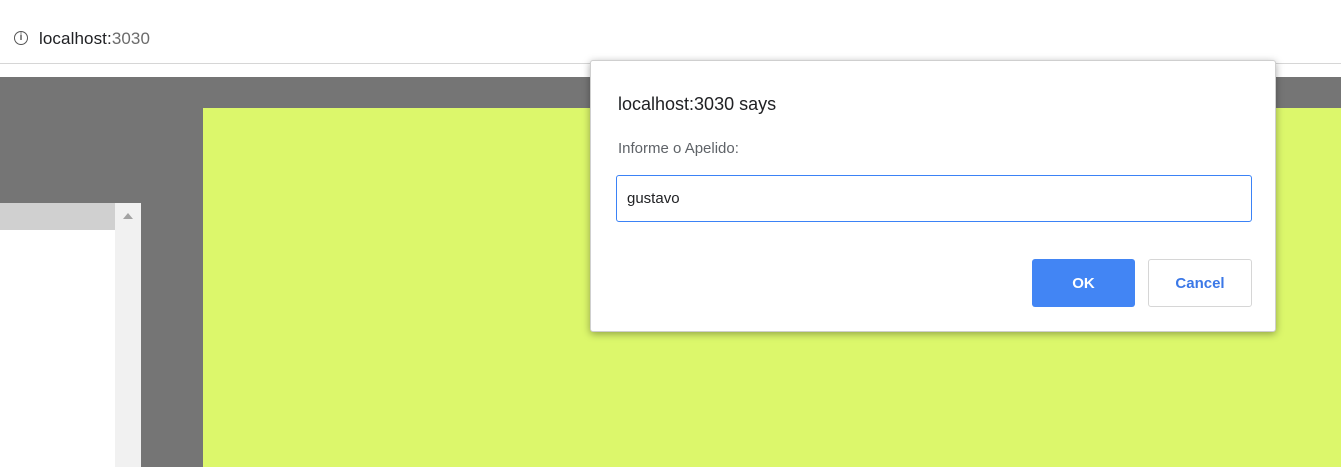 The width and height of the screenshot is (1341, 467). What do you see at coordinates (1083, 283) in the screenshot?
I see `ok-button: OK` at bounding box center [1083, 283].